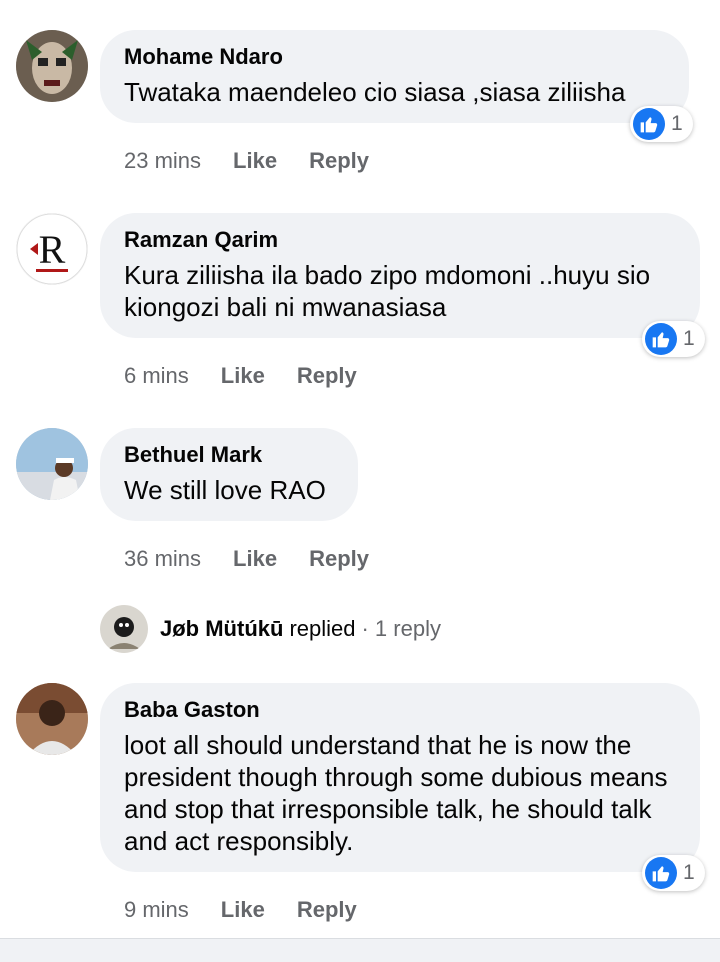 Image resolution: width=720 pixels, height=962 pixels. Describe the element at coordinates (162, 161) in the screenshot. I see `comment-time: 23 mins` at that location.